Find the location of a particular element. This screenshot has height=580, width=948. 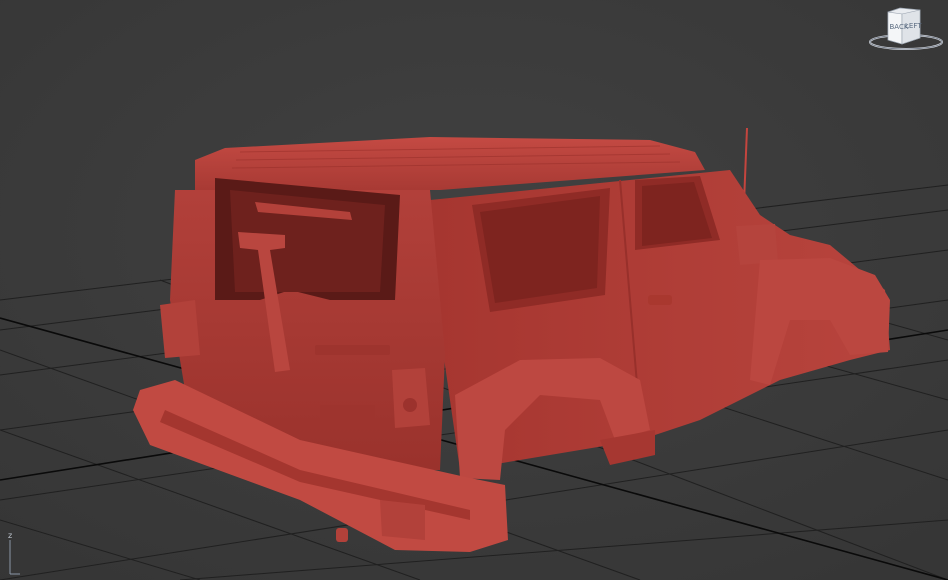

tow-hitch is located at coordinates (342, 535).